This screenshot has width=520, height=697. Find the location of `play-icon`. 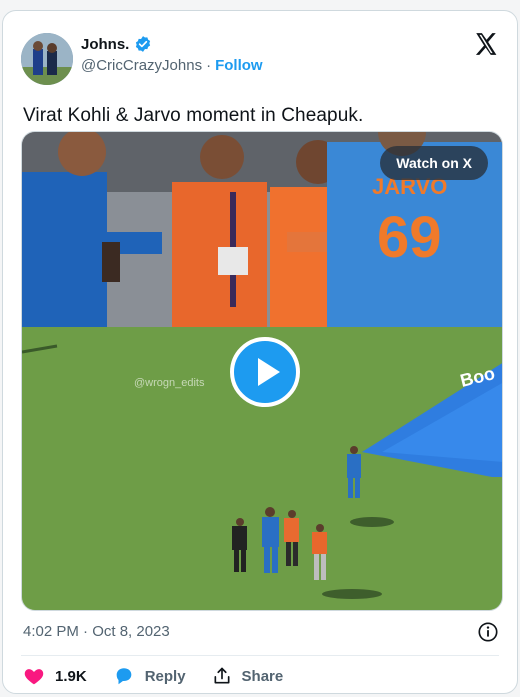

play-icon is located at coordinates (269, 372).